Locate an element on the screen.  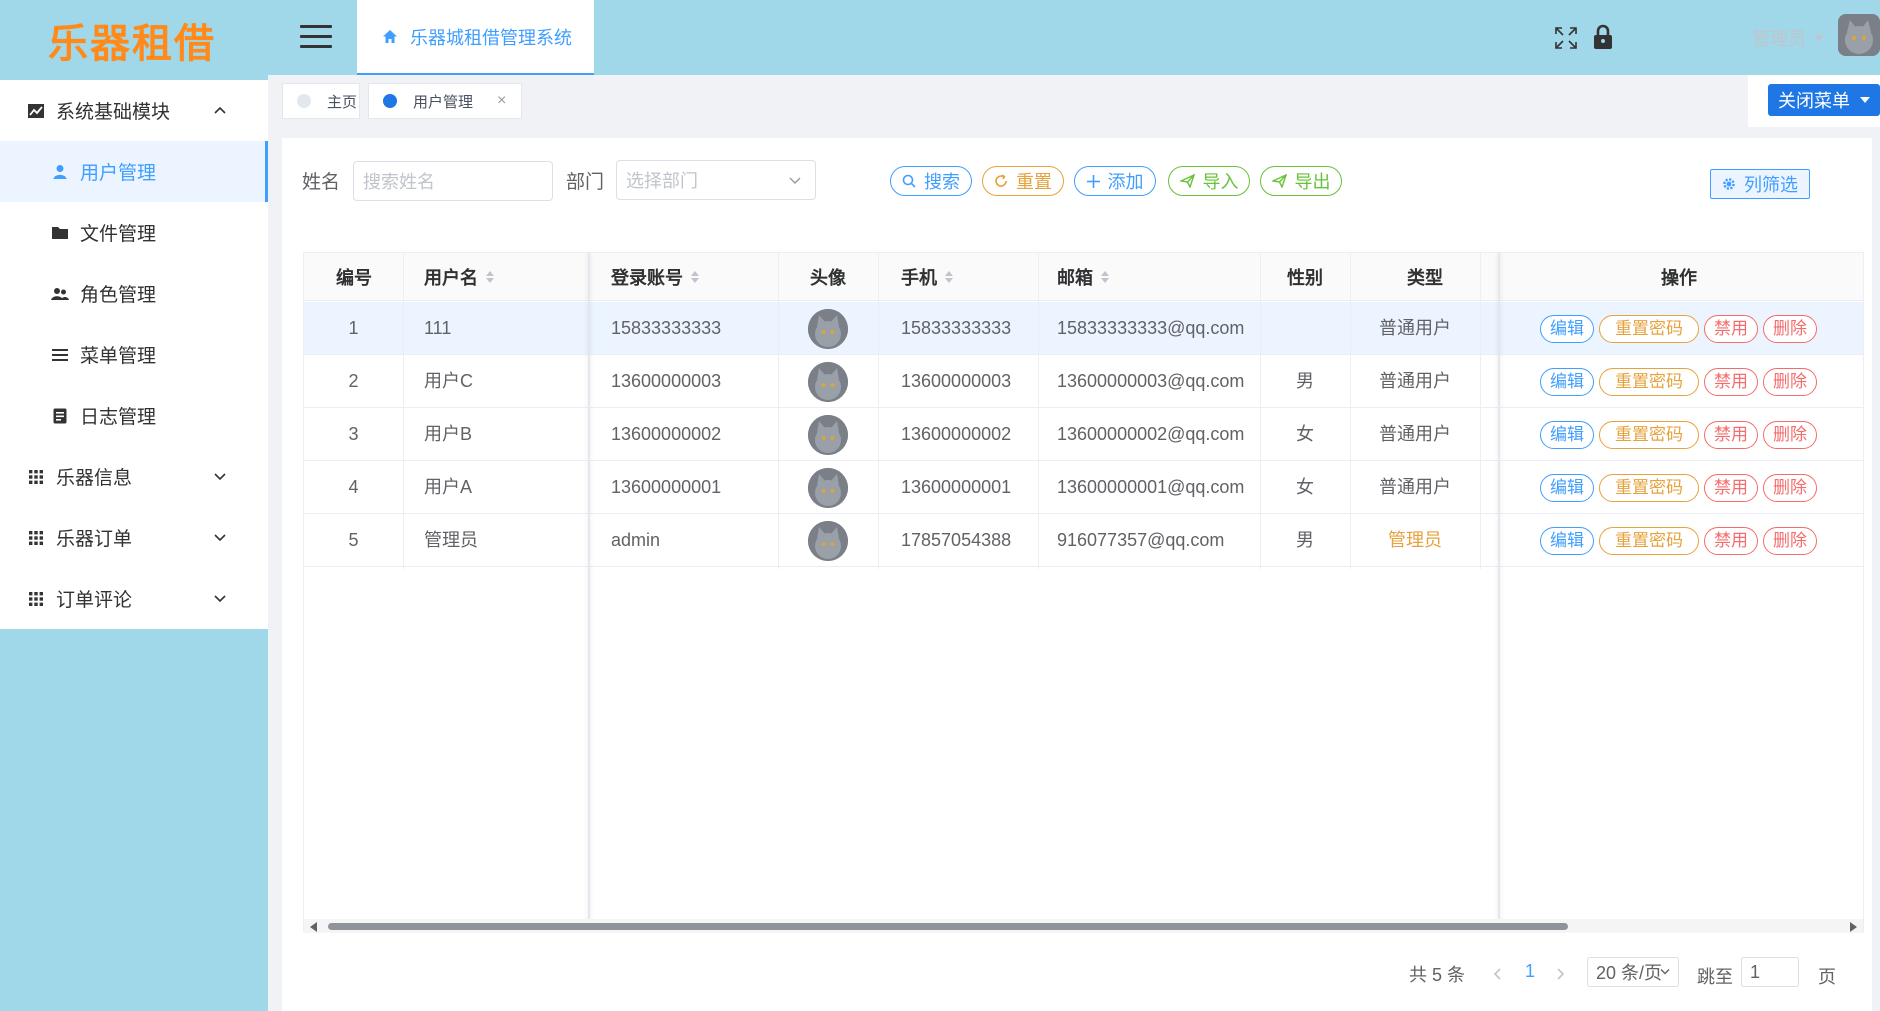
sidebar-item-instrument-orders: 乐器订单 is located at coordinates (134, 537).